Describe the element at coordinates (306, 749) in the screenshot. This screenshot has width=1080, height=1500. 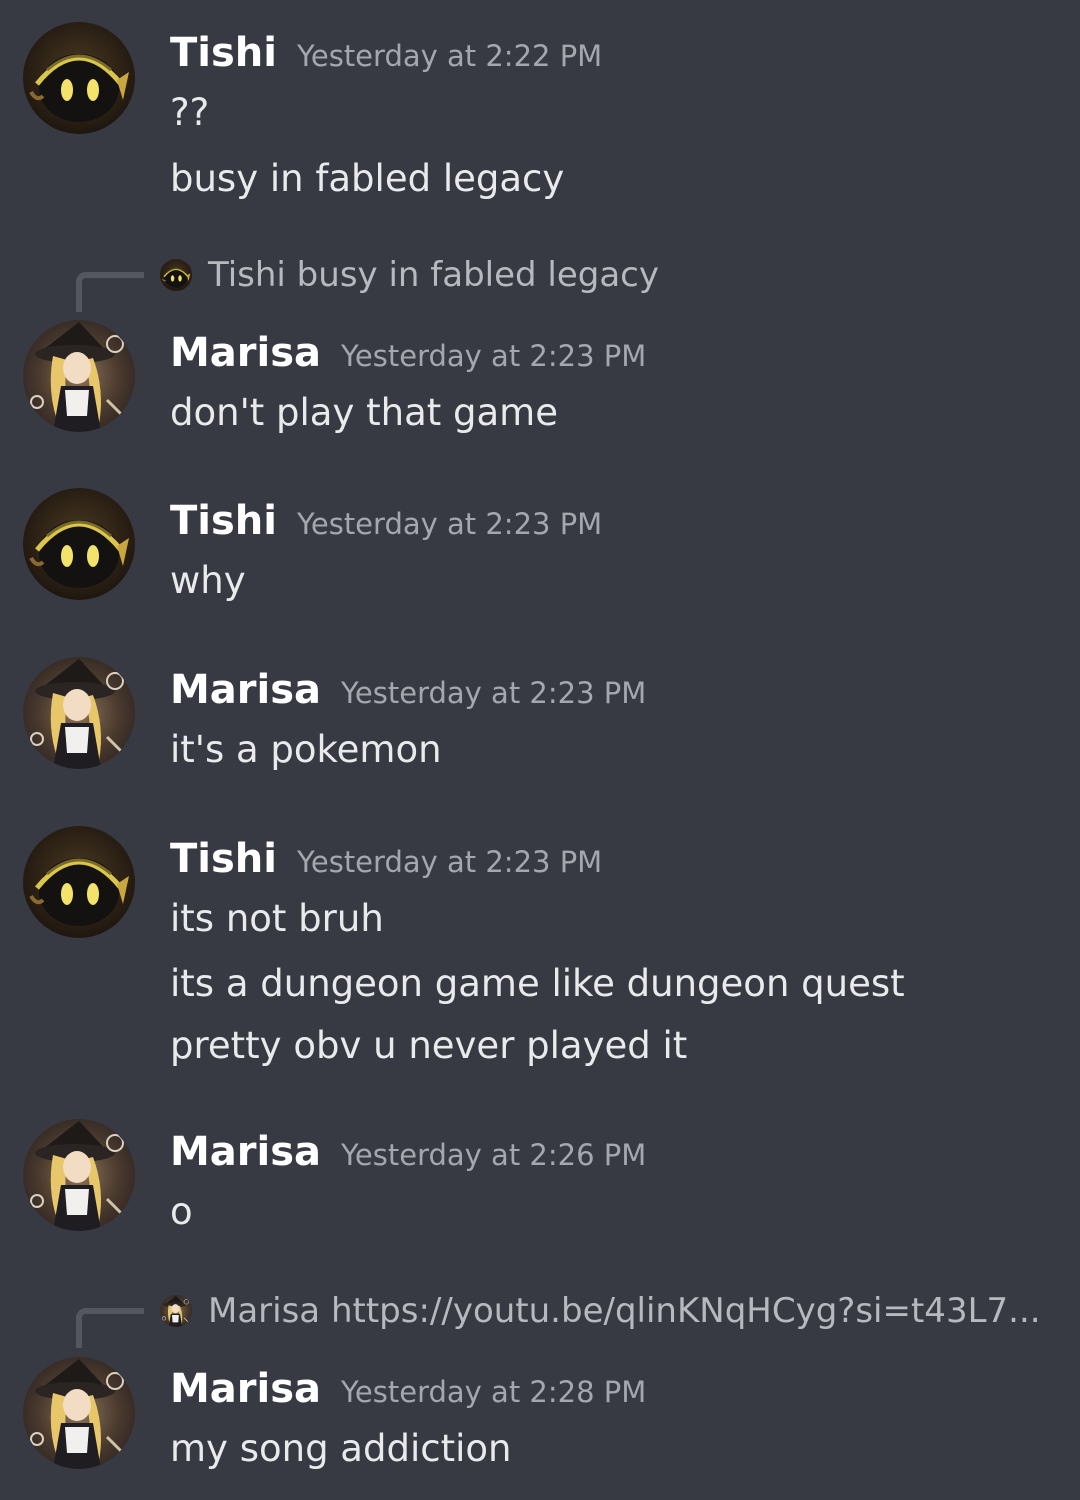
I see `message-text: it's a pokemon` at that location.